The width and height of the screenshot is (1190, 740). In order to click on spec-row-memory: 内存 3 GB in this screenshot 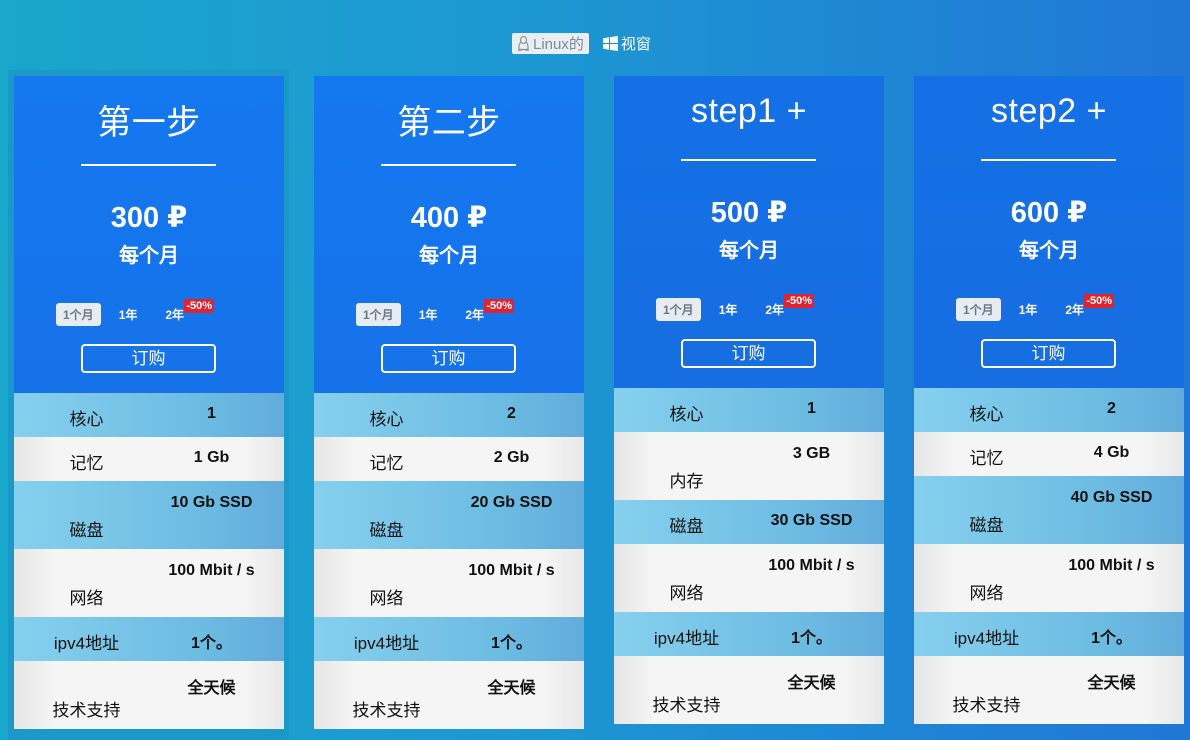, I will do `click(749, 466)`.